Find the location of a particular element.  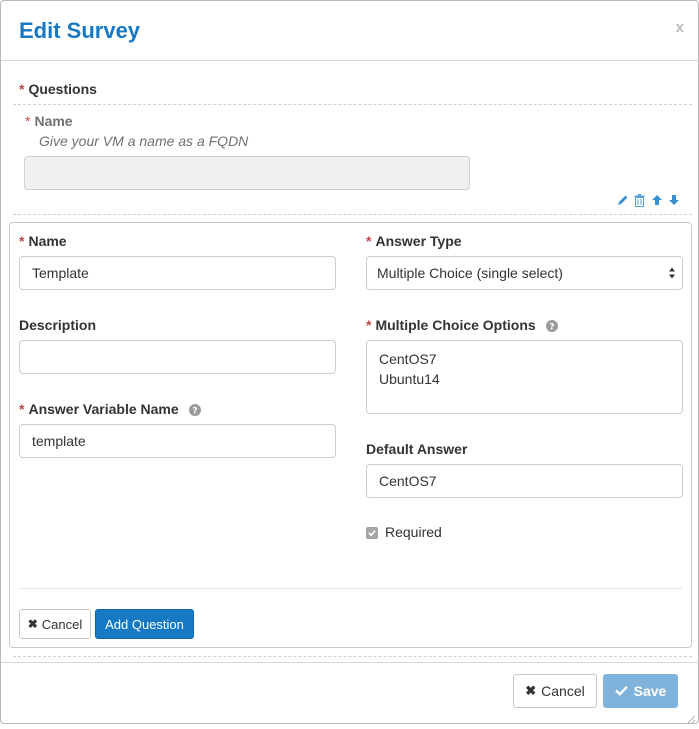

footer-cancel-label: Cancel is located at coordinates (563, 691).